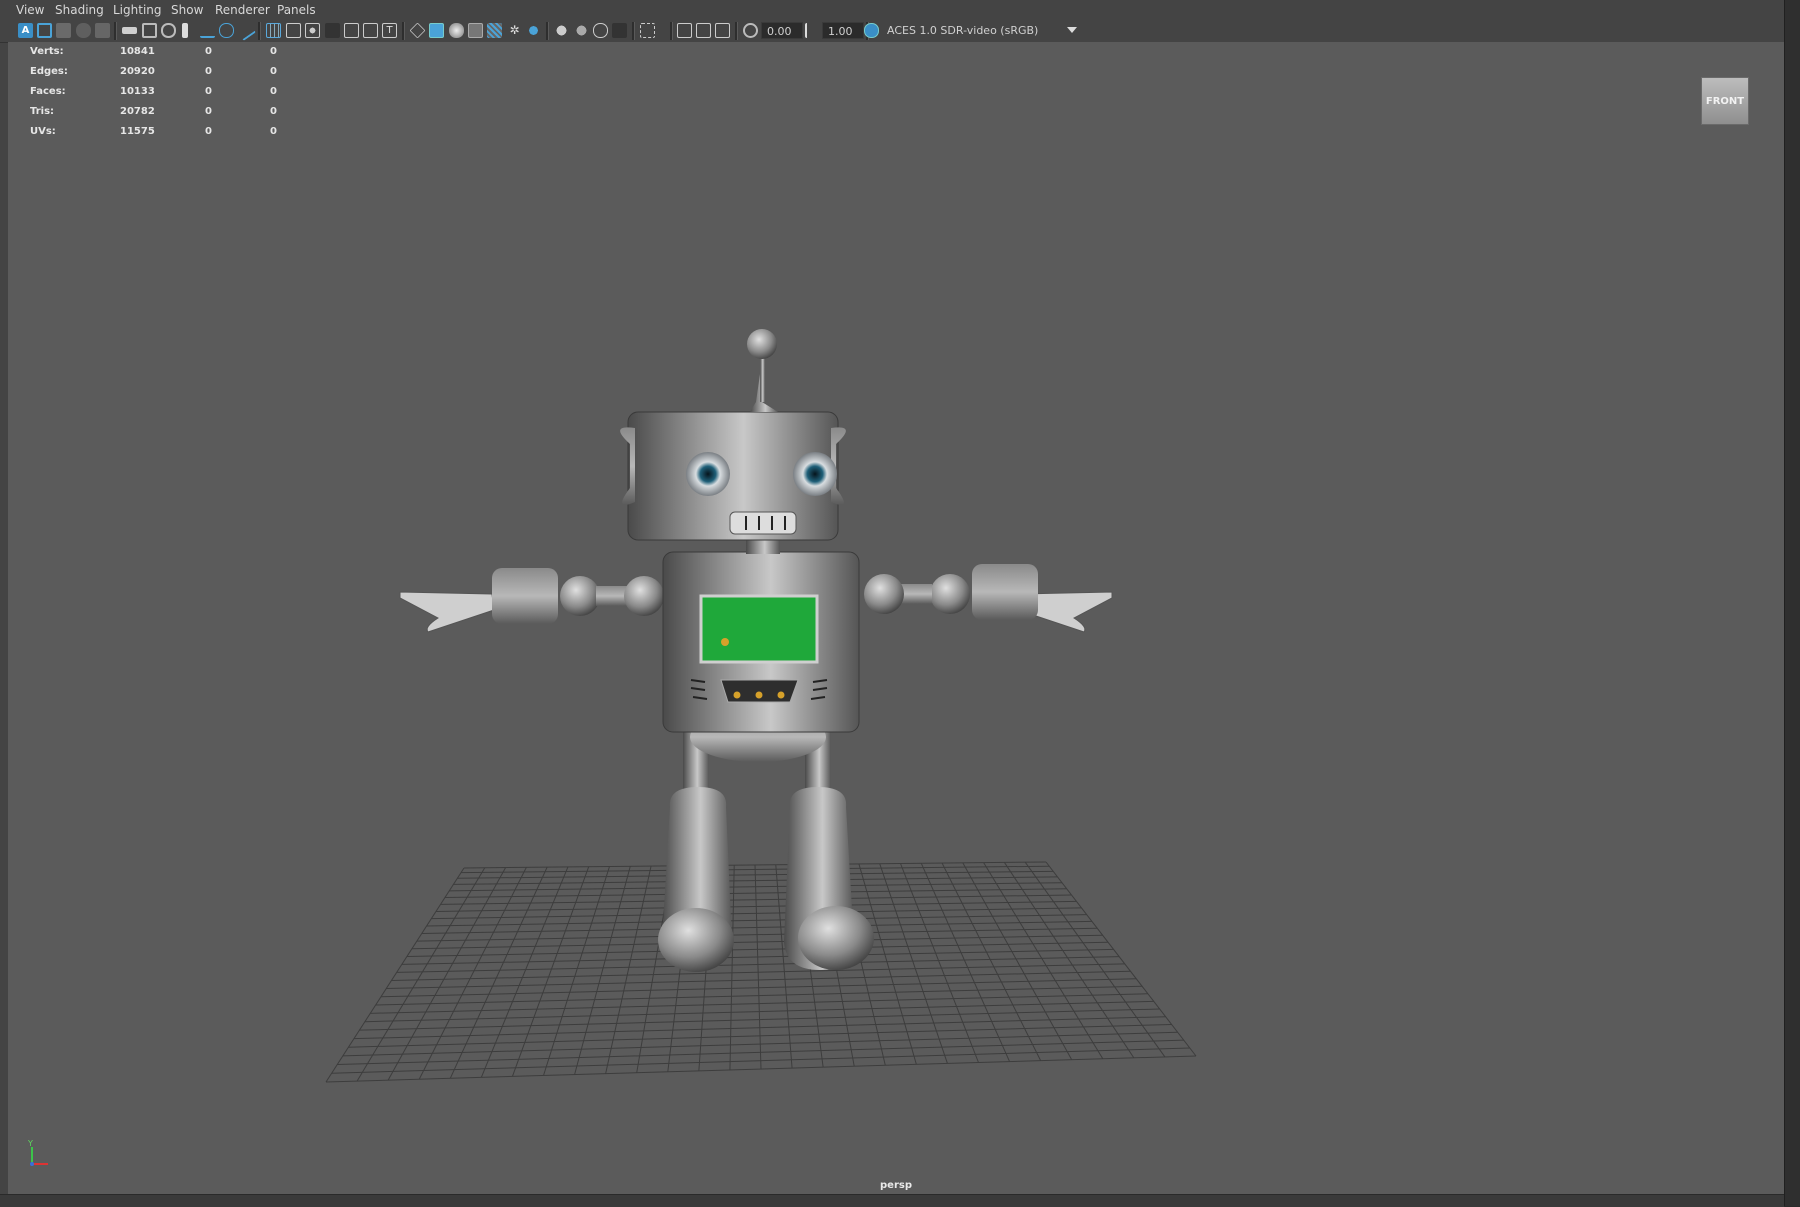 The height and width of the screenshot is (1207, 1800). Describe the element at coordinates (561, 30) in the screenshot. I see `screen-space-ao-icon` at that location.